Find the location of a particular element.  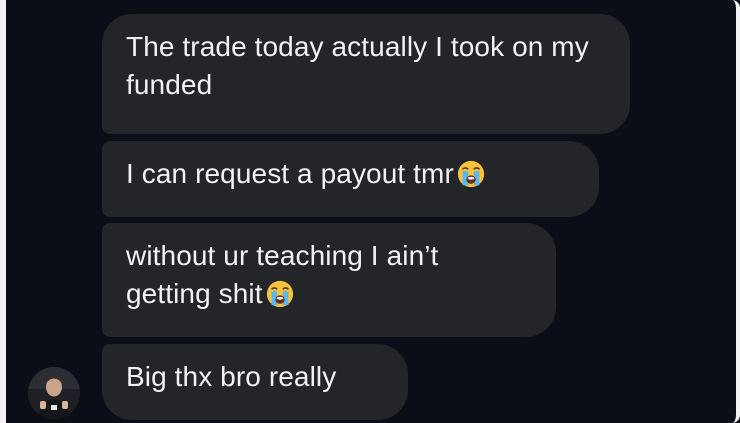

user-photo-icon is located at coordinates (54, 393).